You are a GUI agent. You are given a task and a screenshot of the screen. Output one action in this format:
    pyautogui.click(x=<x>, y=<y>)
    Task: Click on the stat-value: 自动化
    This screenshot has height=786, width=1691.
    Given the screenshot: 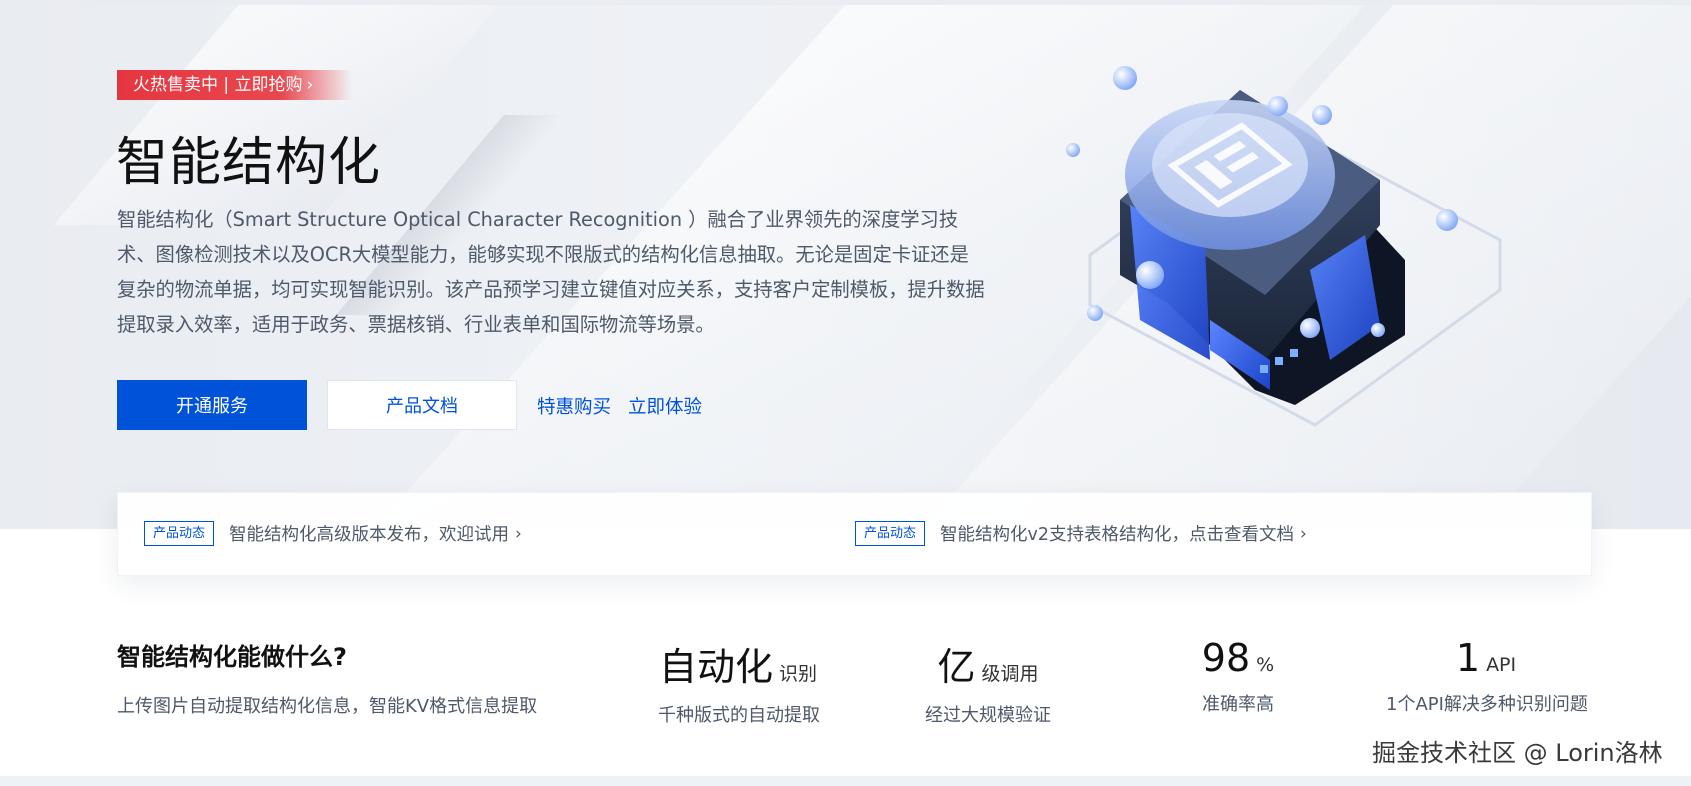 What is the action you would take?
    pyautogui.click(x=715, y=667)
    